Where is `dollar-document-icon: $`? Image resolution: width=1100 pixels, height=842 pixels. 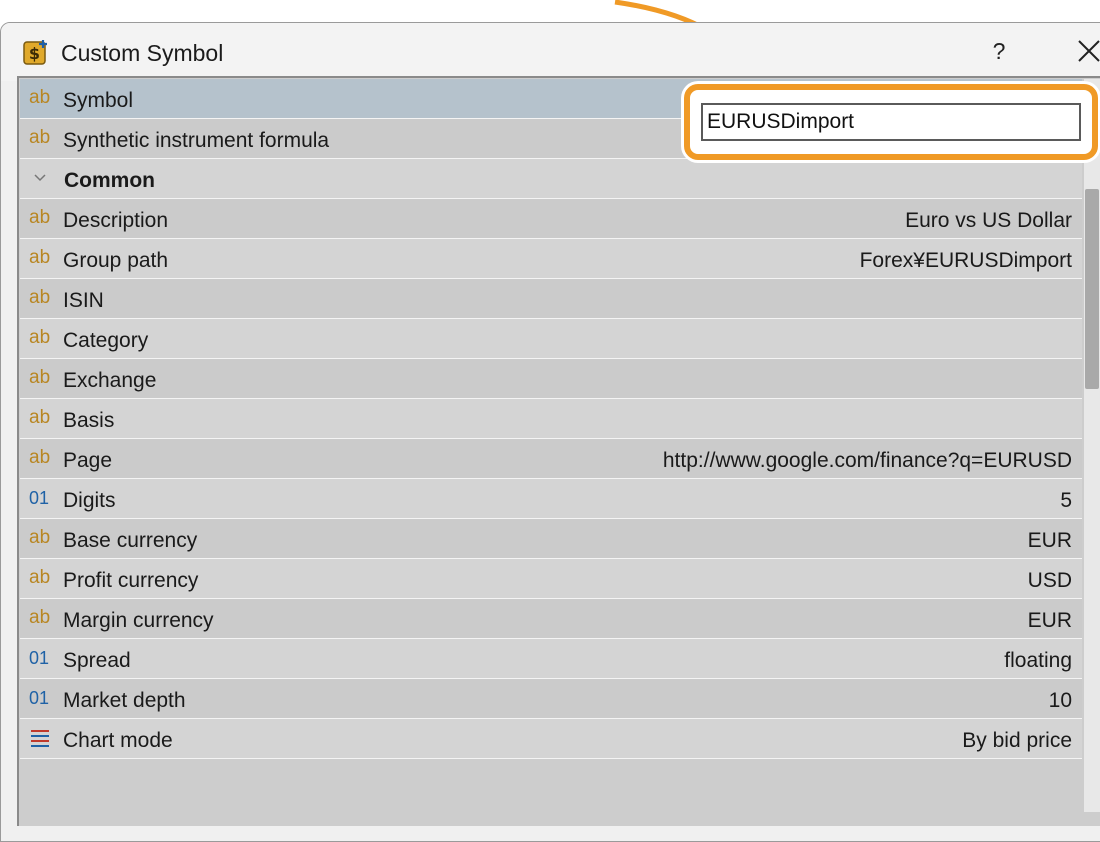
dollar-document-icon: $ is located at coordinates (35, 52).